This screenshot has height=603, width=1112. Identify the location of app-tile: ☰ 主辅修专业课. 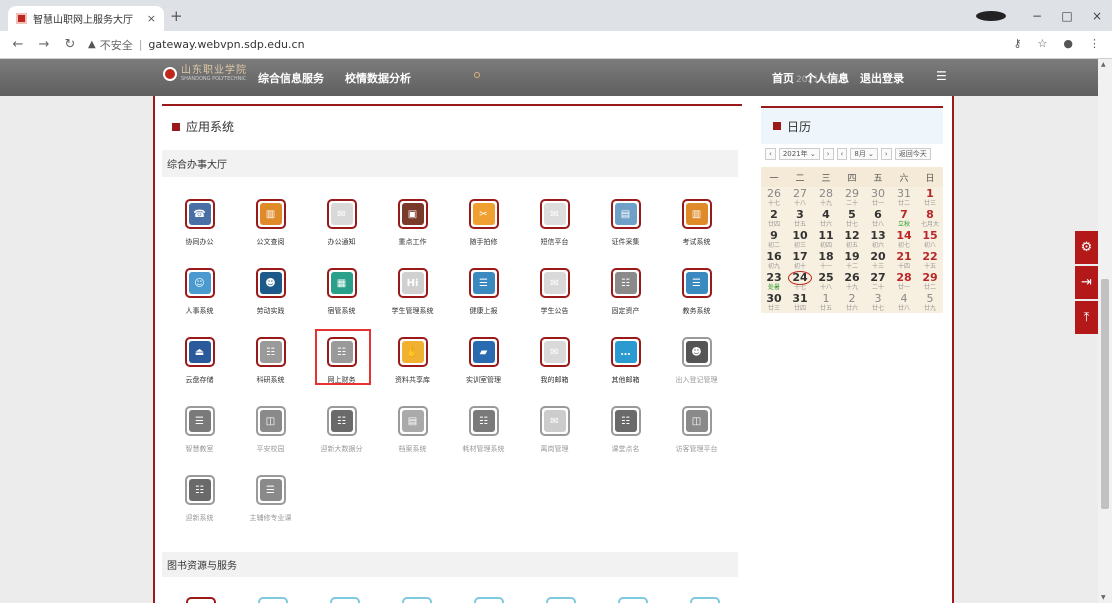
(270, 505).